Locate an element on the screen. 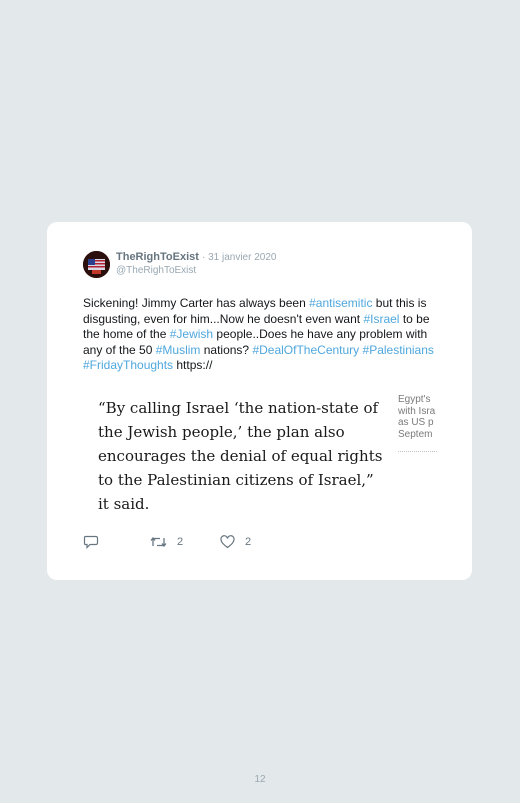 The image size is (520, 803). side-text-line: as US p is located at coordinates (416, 422).